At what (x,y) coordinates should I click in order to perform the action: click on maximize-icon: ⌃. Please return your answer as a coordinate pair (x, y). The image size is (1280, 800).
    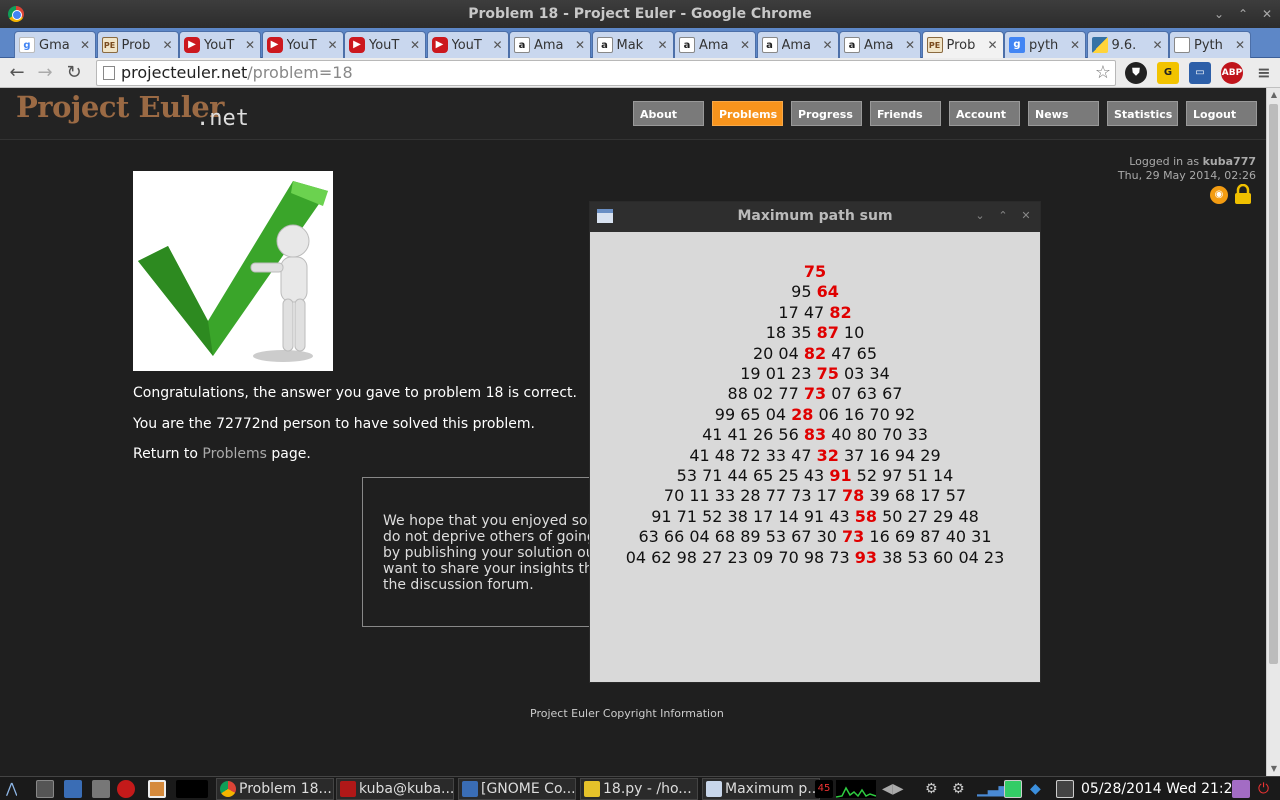
    Looking at the image, I should click on (1243, 14).